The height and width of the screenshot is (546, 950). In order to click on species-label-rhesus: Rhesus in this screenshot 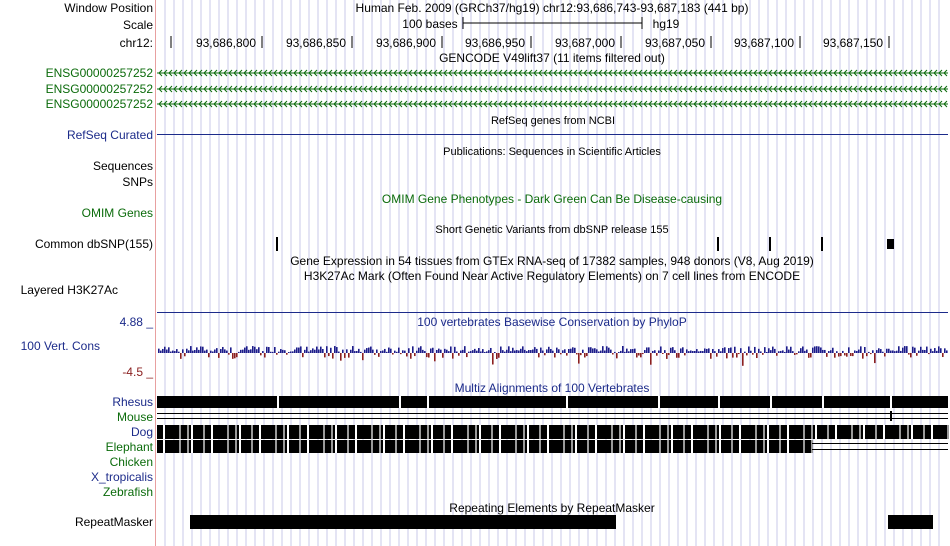, I will do `click(132, 402)`.